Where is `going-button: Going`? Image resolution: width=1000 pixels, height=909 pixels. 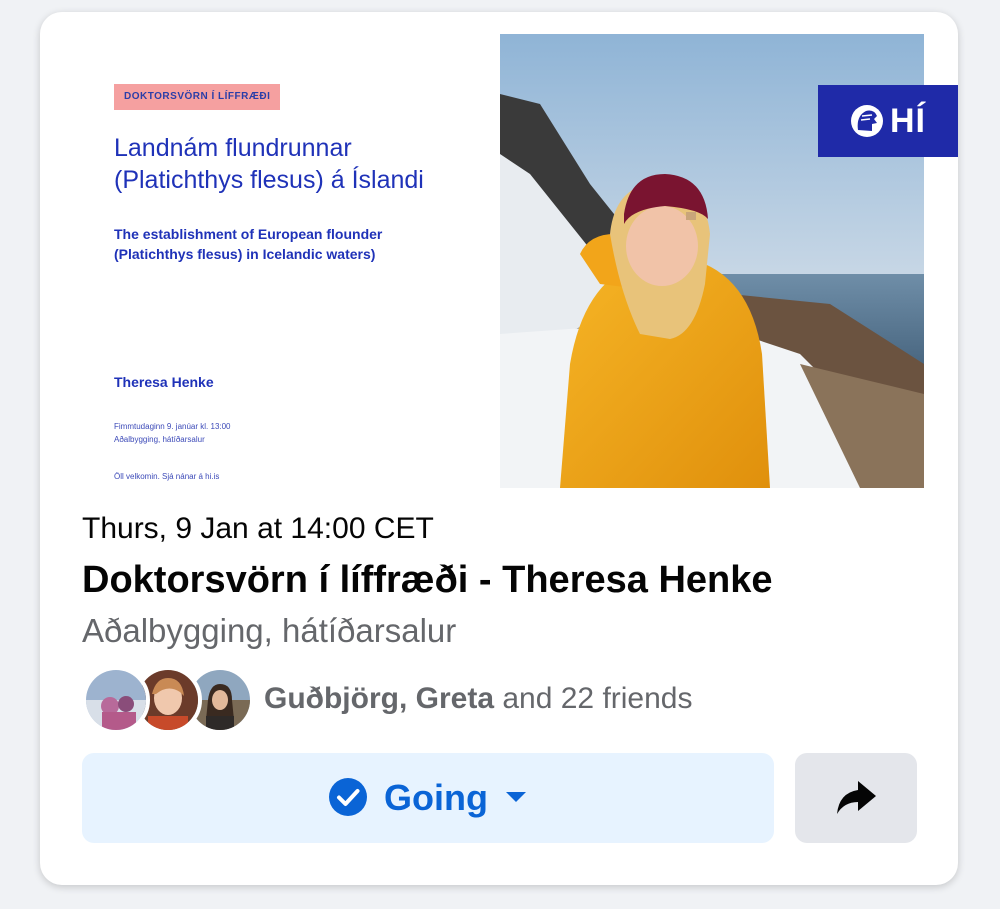 going-button: Going is located at coordinates (428, 798).